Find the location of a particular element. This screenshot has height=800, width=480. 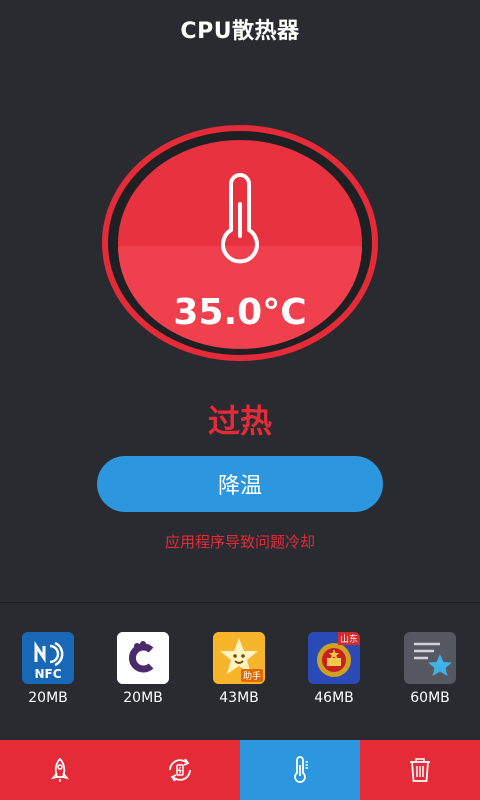

rocket-icon is located at coordinates (60, 769).